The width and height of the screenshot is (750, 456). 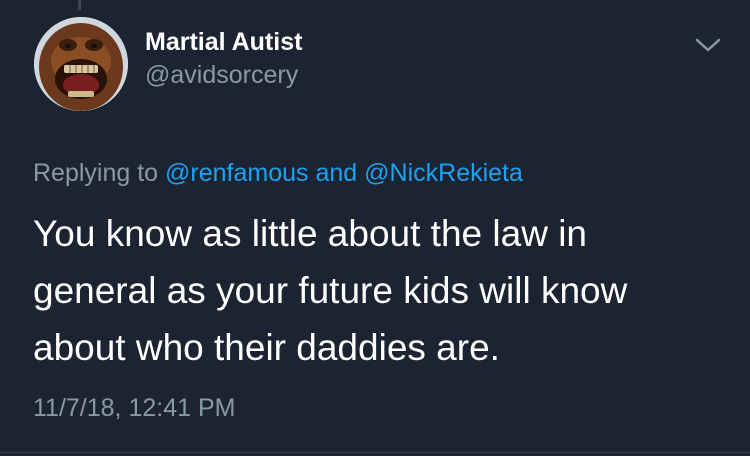 I want to click on tweet-text-line: about who their daddies are., so click(x=266, y=347).